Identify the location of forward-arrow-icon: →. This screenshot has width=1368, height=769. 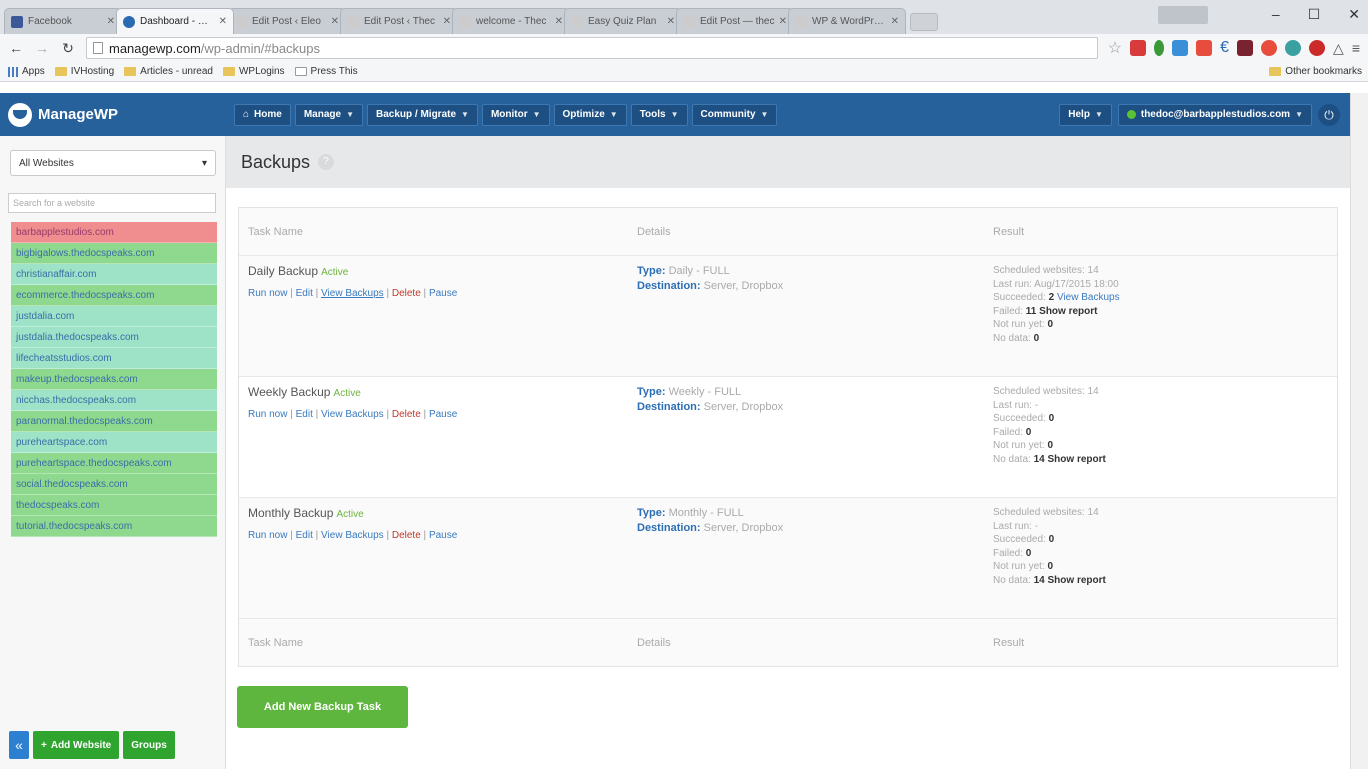
(42, 48).